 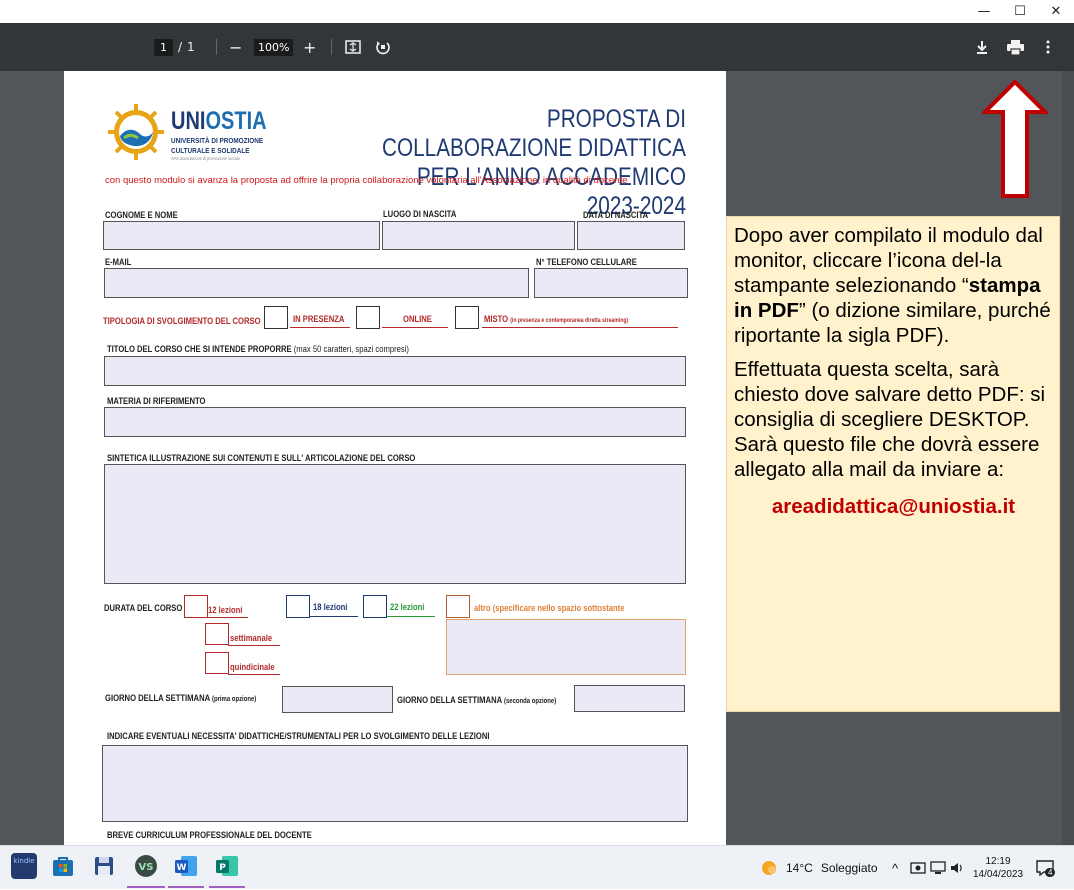 I want to click on camera-icon, so click(x=918, y=868).